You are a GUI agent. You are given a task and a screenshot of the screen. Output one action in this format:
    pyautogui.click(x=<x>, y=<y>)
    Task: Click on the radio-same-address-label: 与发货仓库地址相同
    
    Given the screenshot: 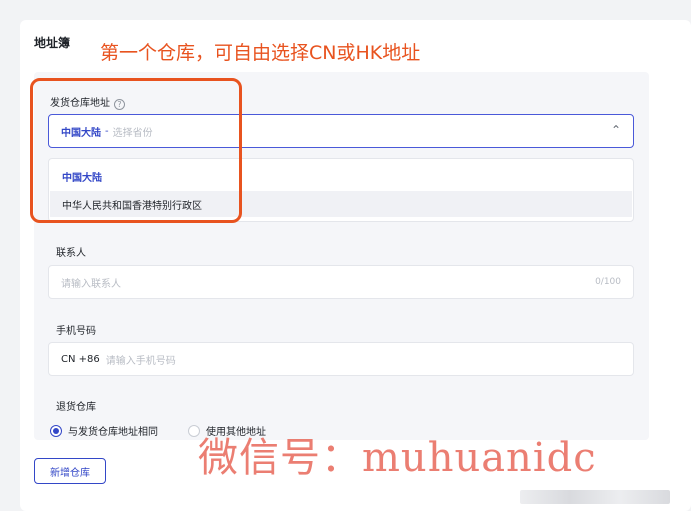 What is the action you would take?
    pyautogui.click(x=113, y=430)
    